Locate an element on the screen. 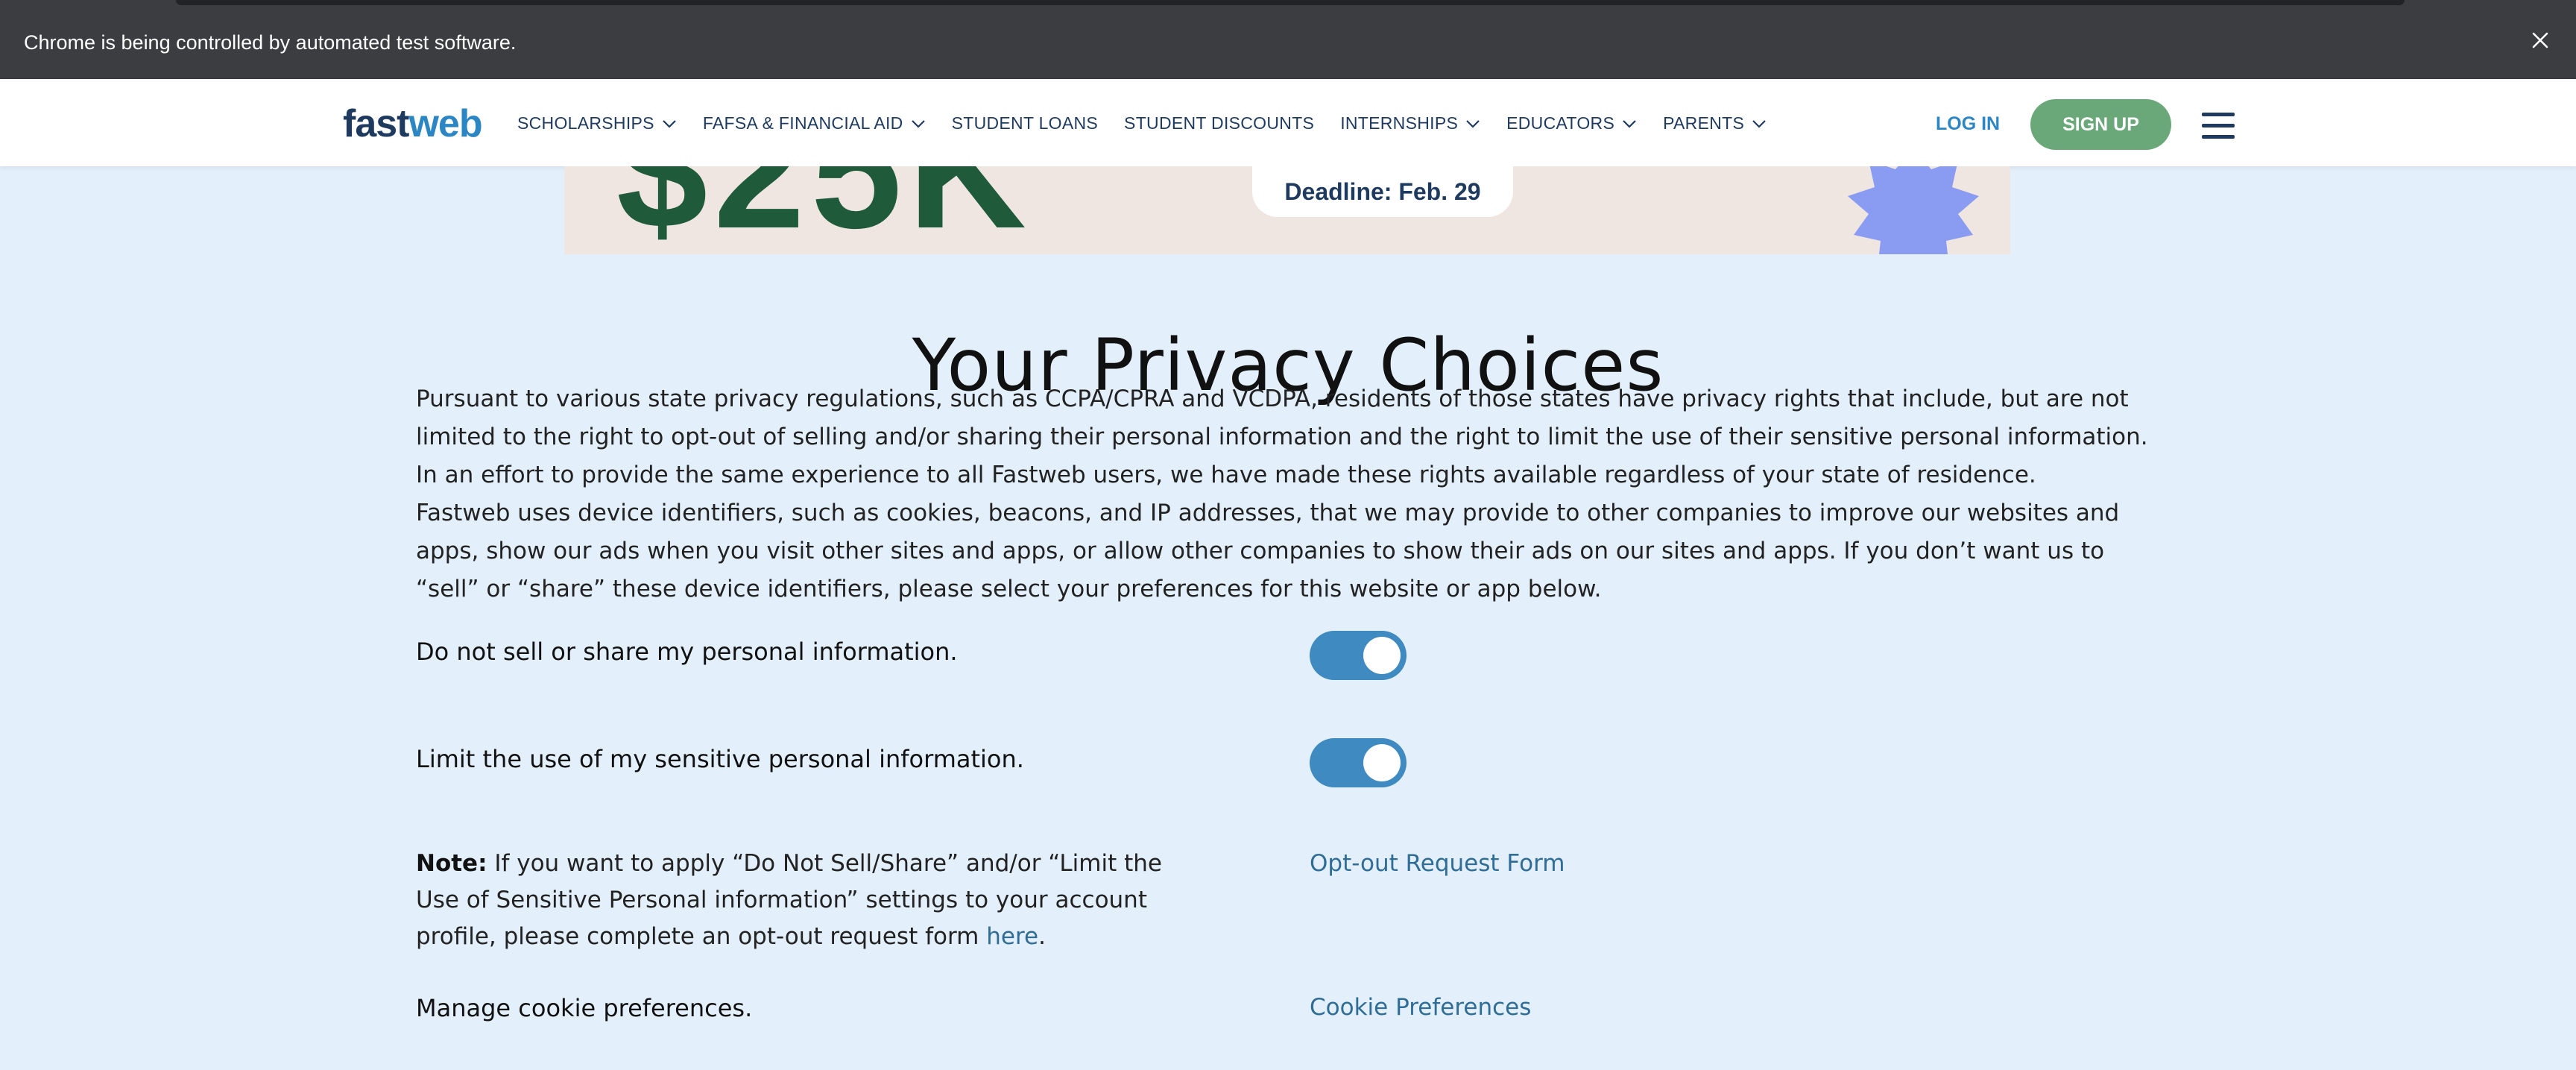  note-end: . is located at coordinates (1042, 937).